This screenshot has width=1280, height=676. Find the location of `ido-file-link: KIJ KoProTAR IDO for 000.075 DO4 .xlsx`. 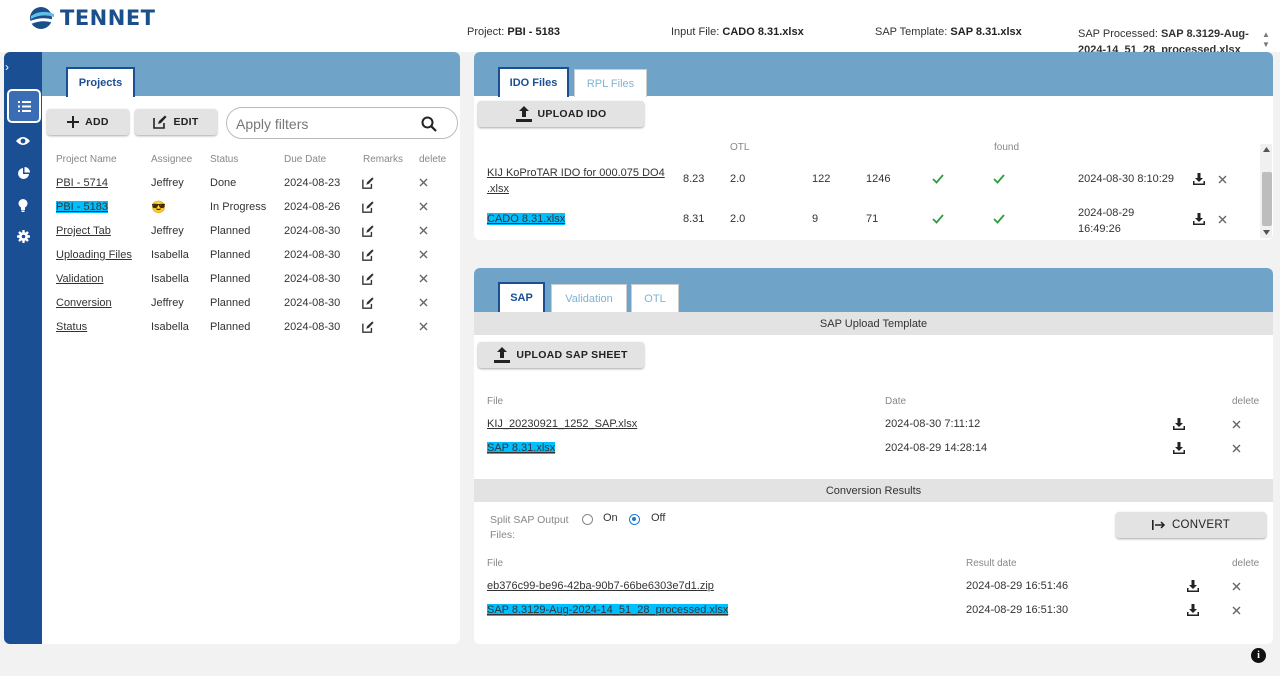

ido-file-link: KIJ KoProTAR IDO for 000.075 DO4 .xlsx is located at coordinates (576, 181).